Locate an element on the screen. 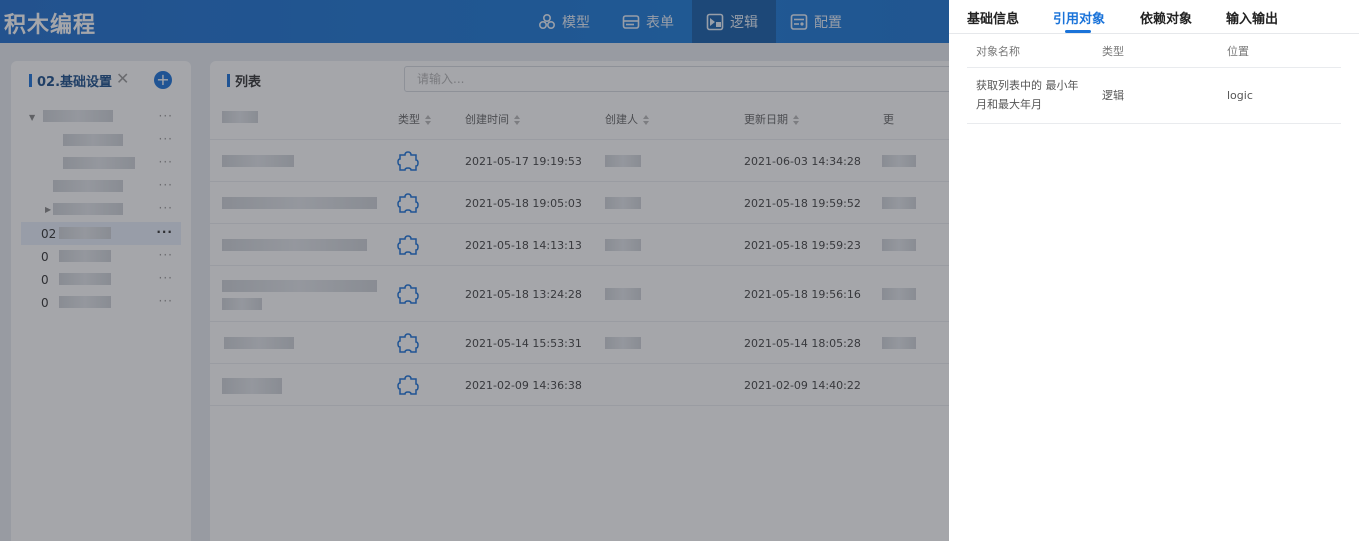  column-header-type: 类型 is located at coordinates (1113, 51).